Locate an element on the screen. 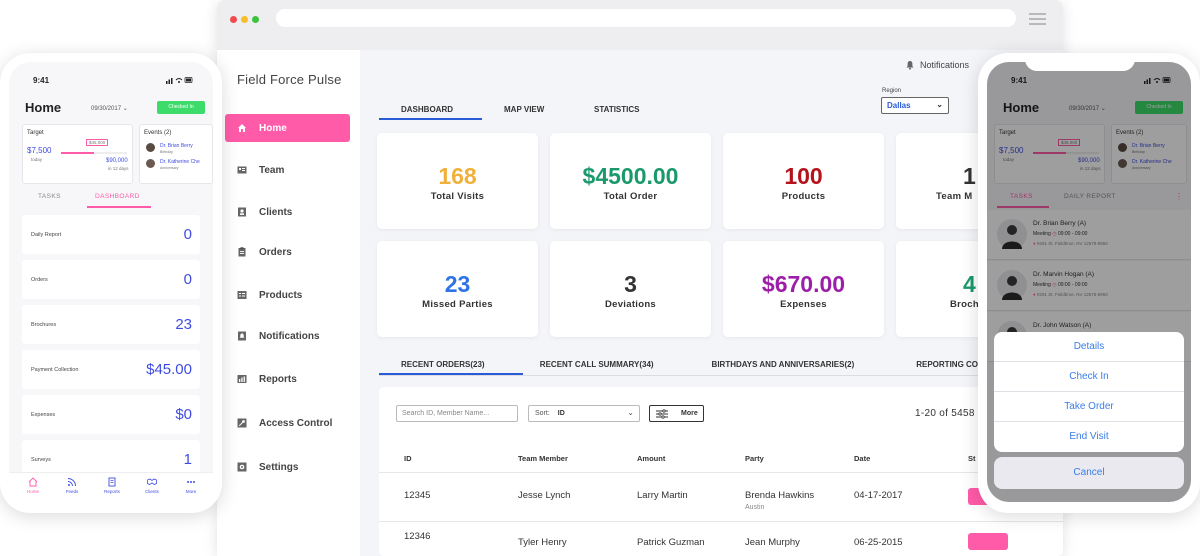 The height and width of the screenshot is (556, 1200). sidebar-item-products: Products is located at coordinates (287, 295).